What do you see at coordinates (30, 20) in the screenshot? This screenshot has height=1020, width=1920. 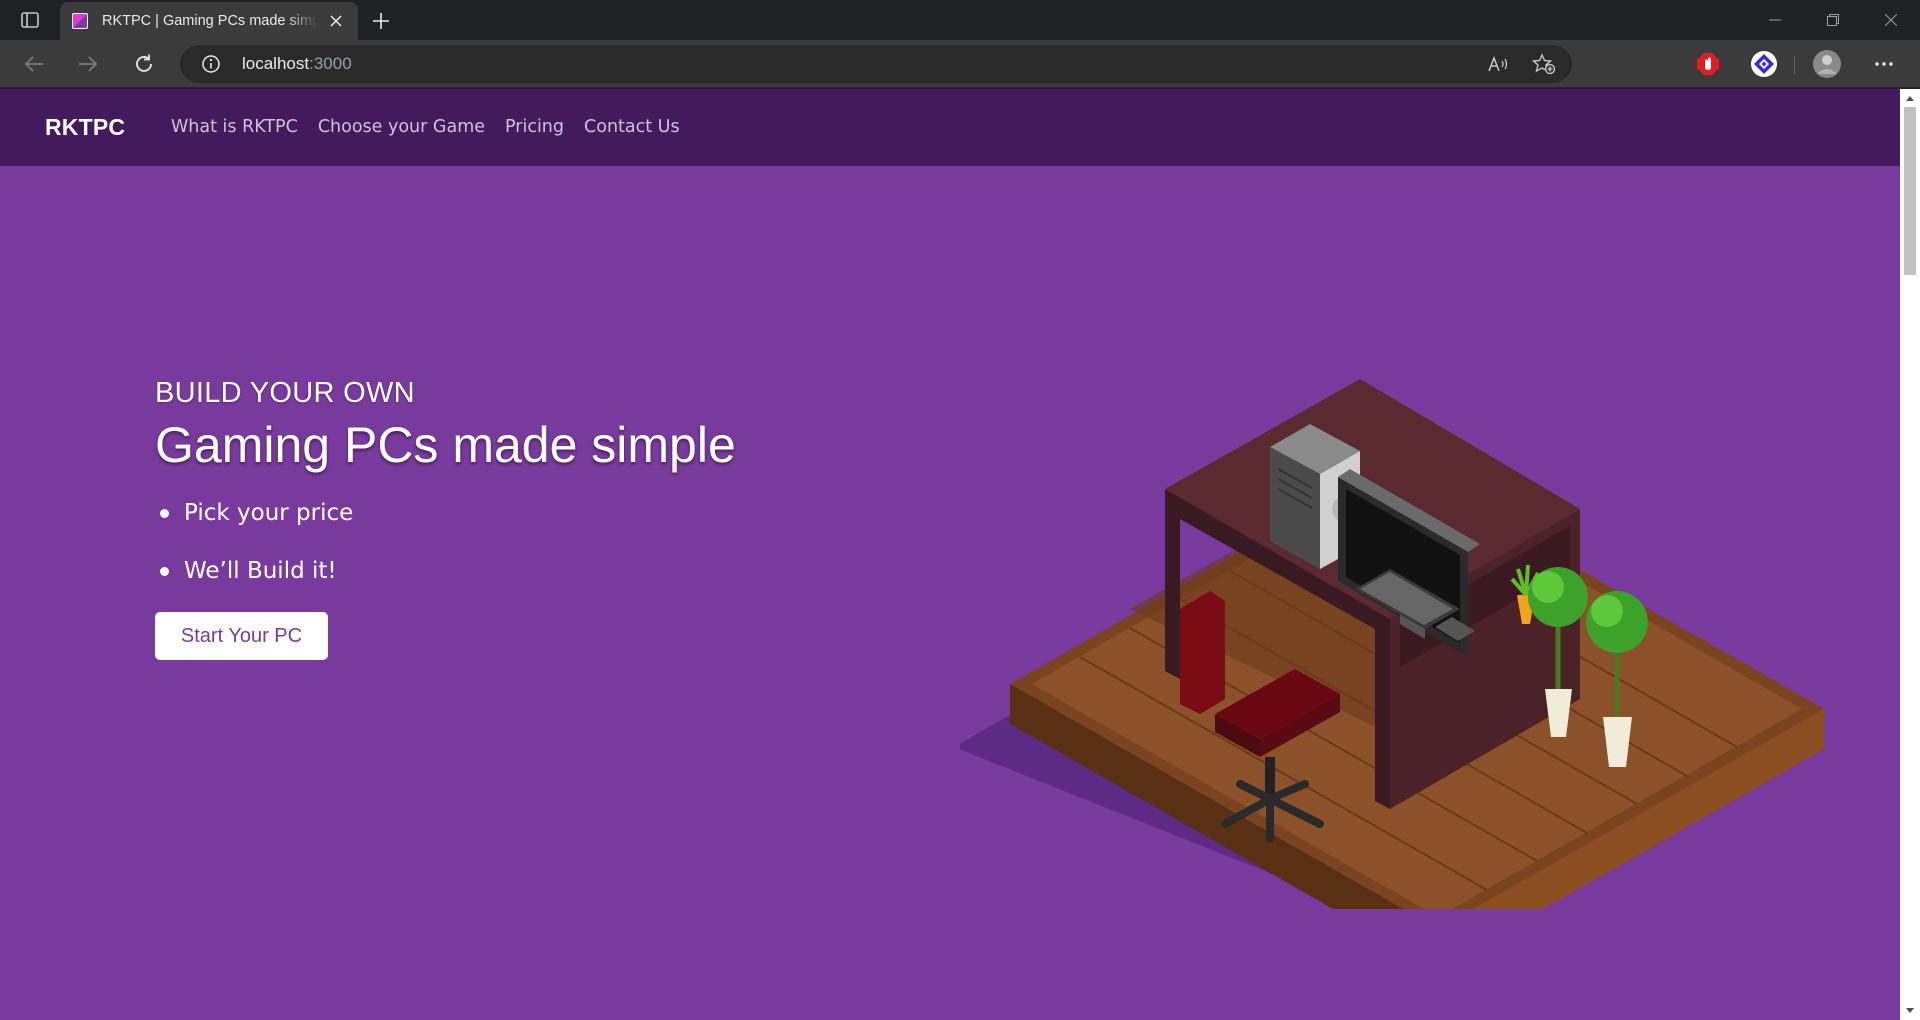 I see `tab-actions-icon` at bounding box center [30, 20].